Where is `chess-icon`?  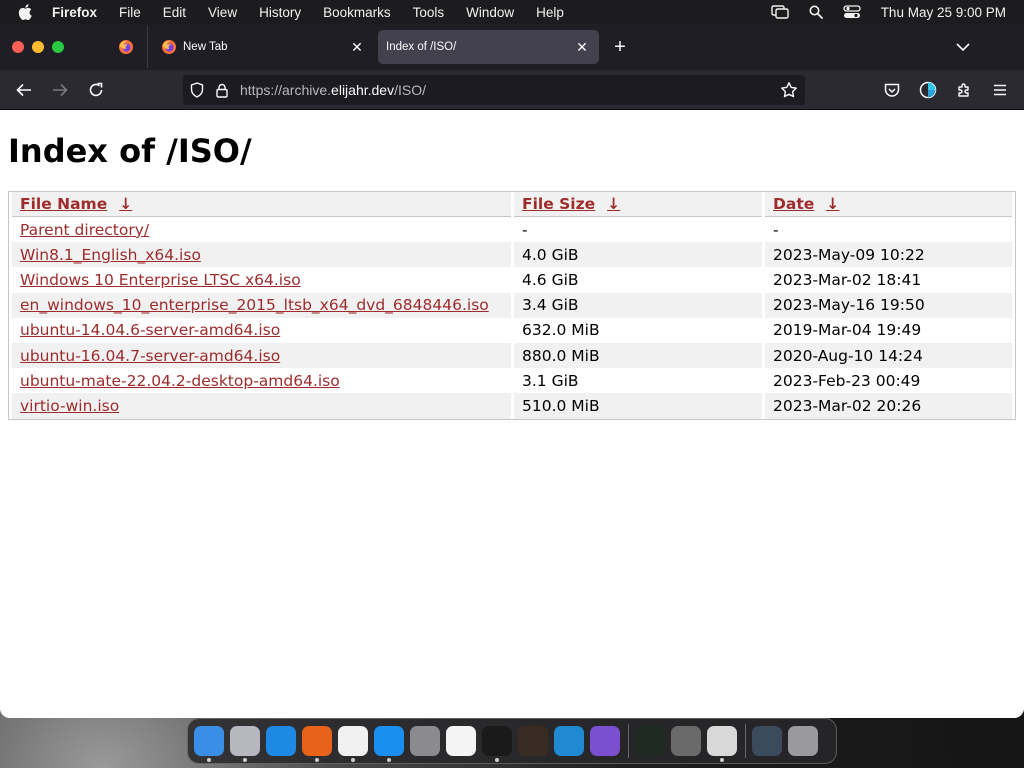
chess-icon is located at coordinates (686, 741).